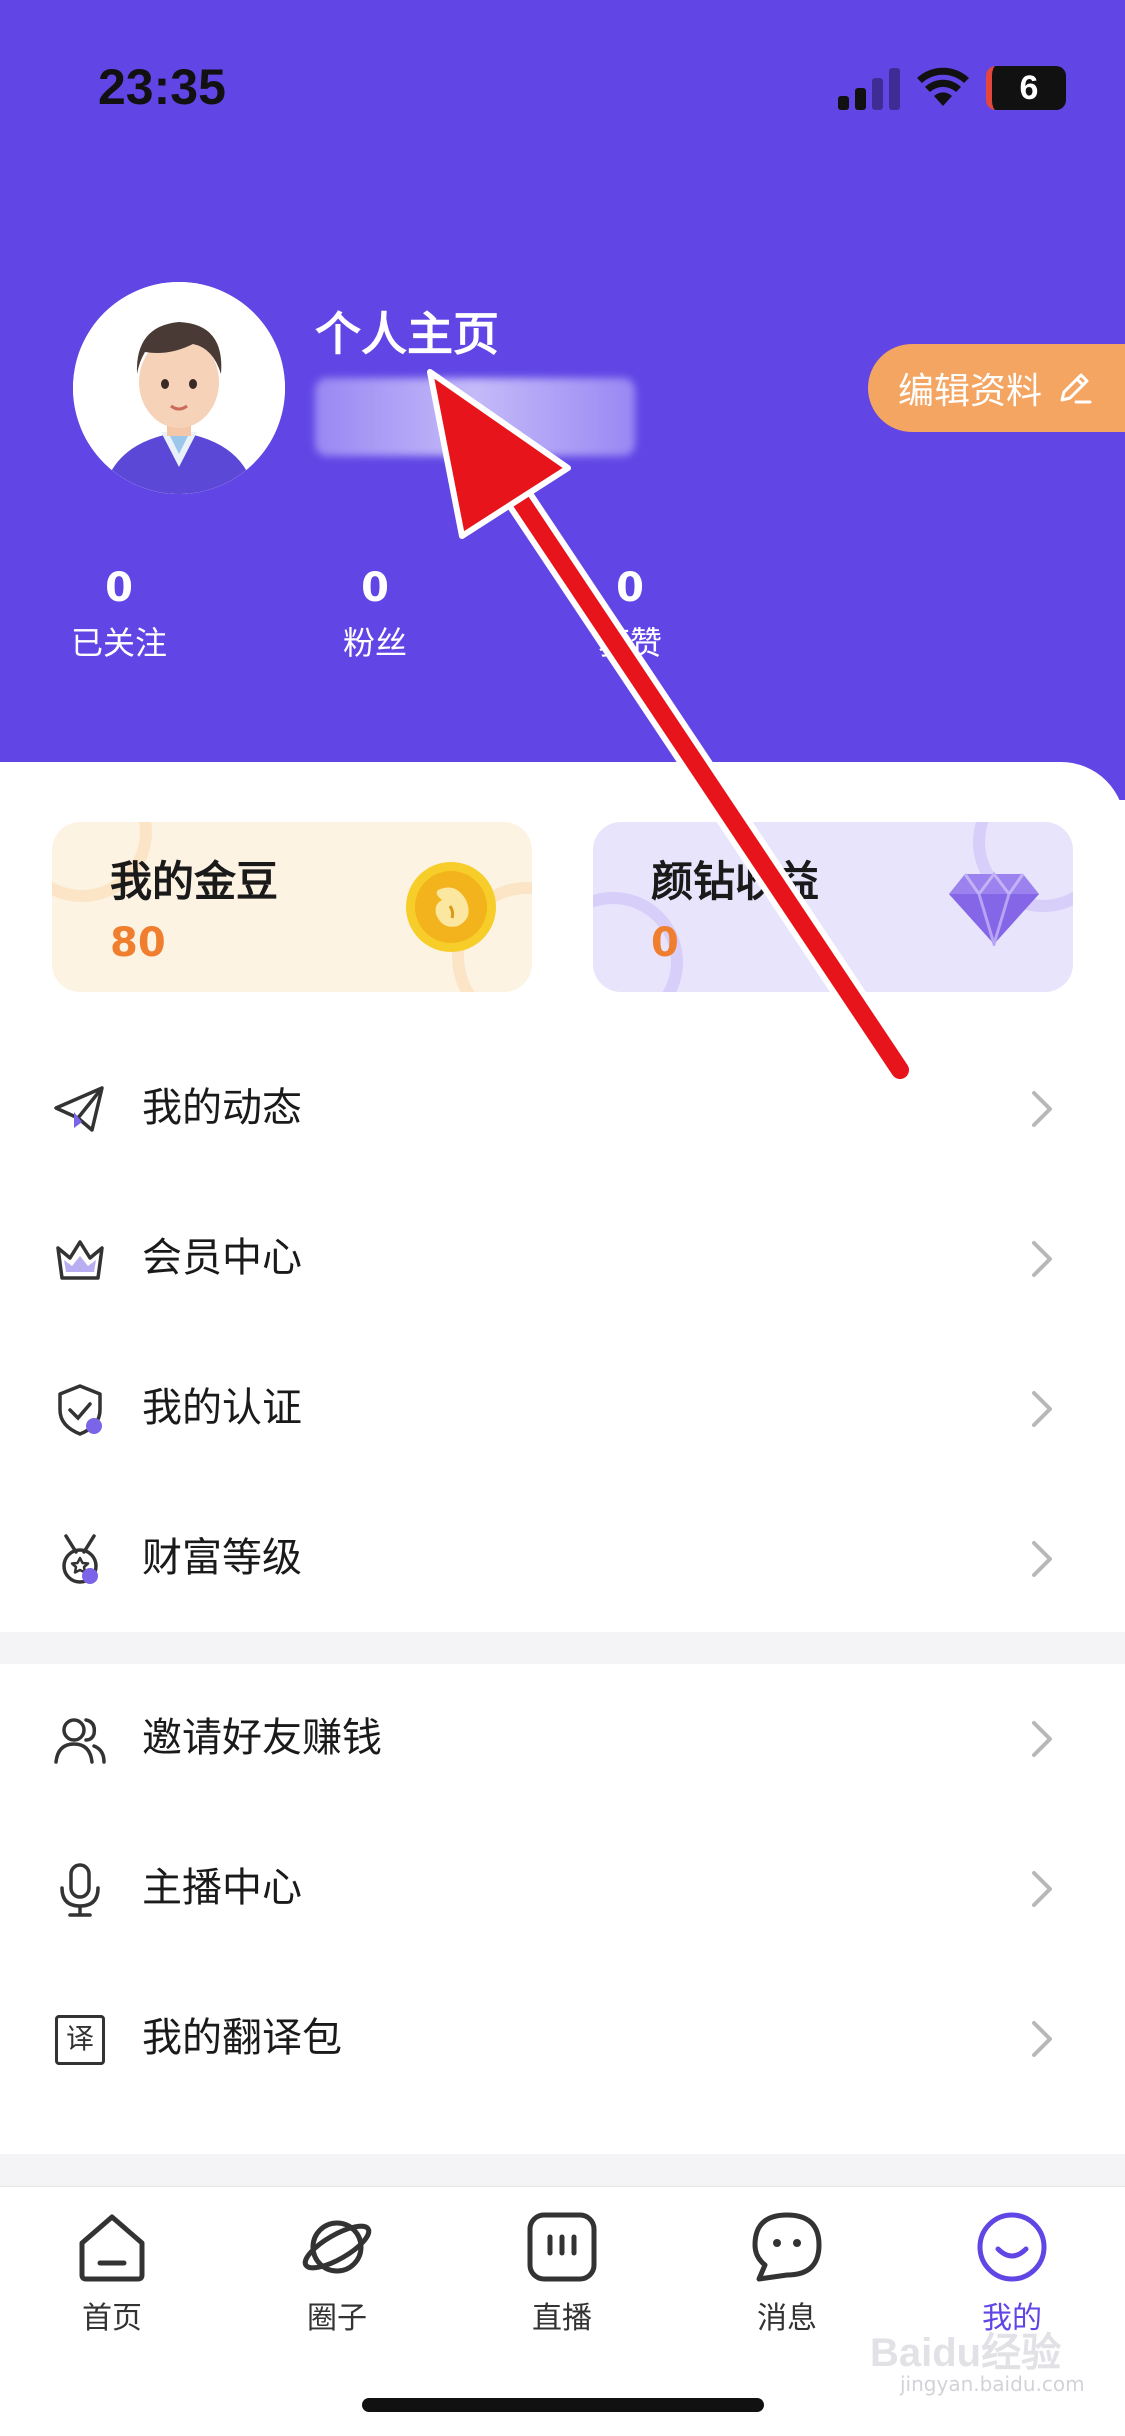  Describe the element at coordinates (162, 87) in the screenshot. I see `status-time: 23:35` at that location.